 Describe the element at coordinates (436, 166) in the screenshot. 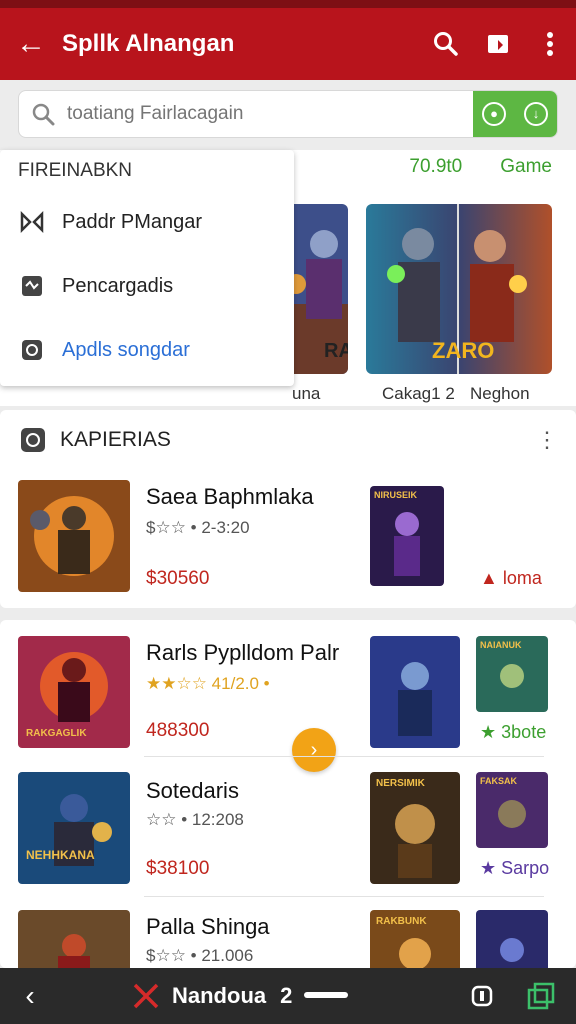

I see `featured-stat: 70.9t0` at that location.